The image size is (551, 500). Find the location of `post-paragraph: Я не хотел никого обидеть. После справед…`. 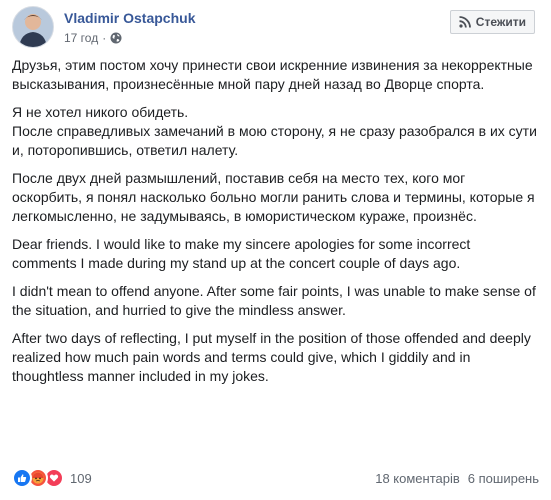

post-paragraph: Я не хотел никого обидеть. После справед… is located at coordinates (274, 131).